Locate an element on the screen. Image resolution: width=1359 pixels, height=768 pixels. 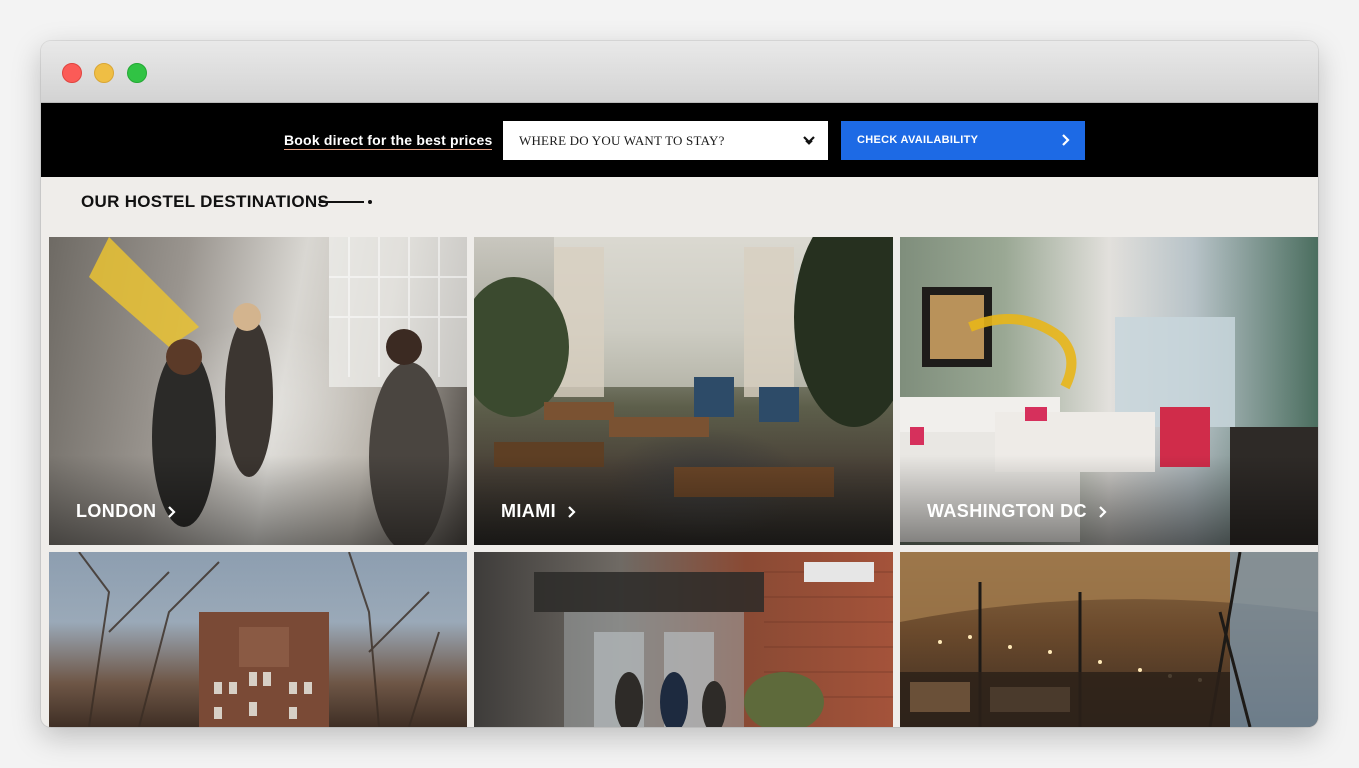
check-availability-button: CHECK AVAILABILITY is located at coordinates (963, 140).